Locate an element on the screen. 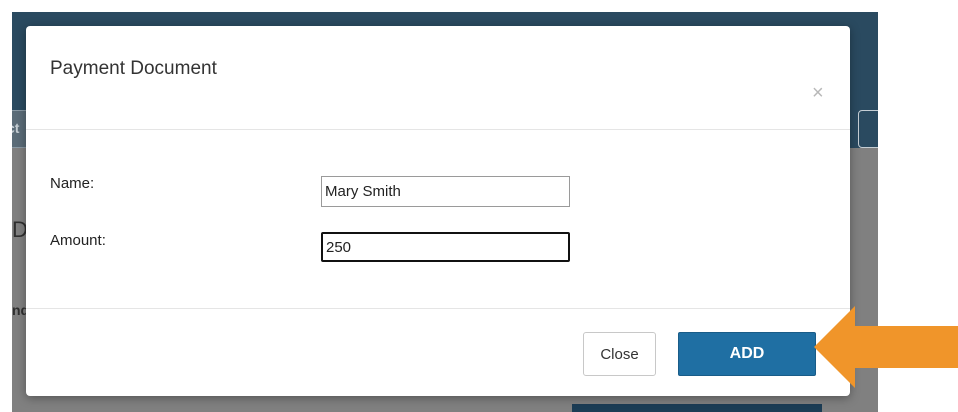 The image size is (958, 412). name-input is located at coordinates (445, 191).